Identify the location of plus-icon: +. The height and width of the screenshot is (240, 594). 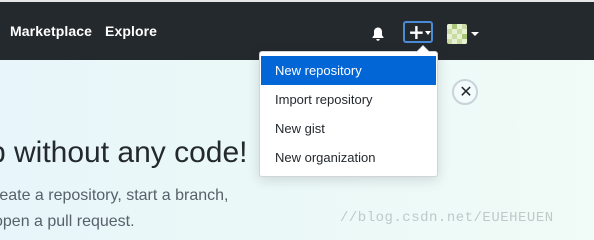
(416, 32).